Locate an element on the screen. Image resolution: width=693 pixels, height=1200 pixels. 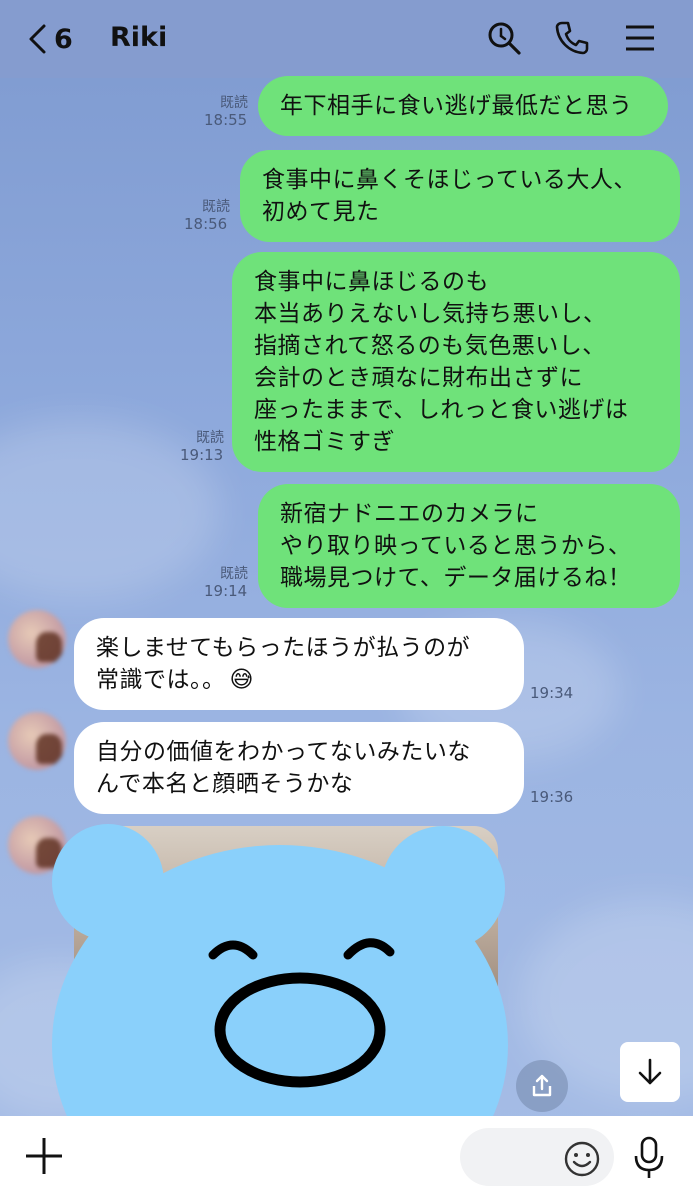
search-icon is located at coordinates (504, 38).